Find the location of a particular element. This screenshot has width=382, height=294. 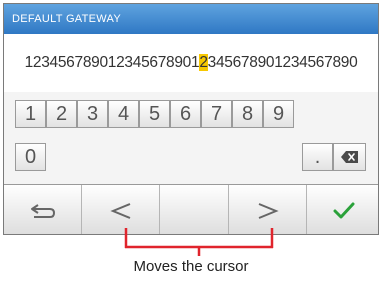

annotation-caption: Moves the cursor is located at coordinates (191, 266).